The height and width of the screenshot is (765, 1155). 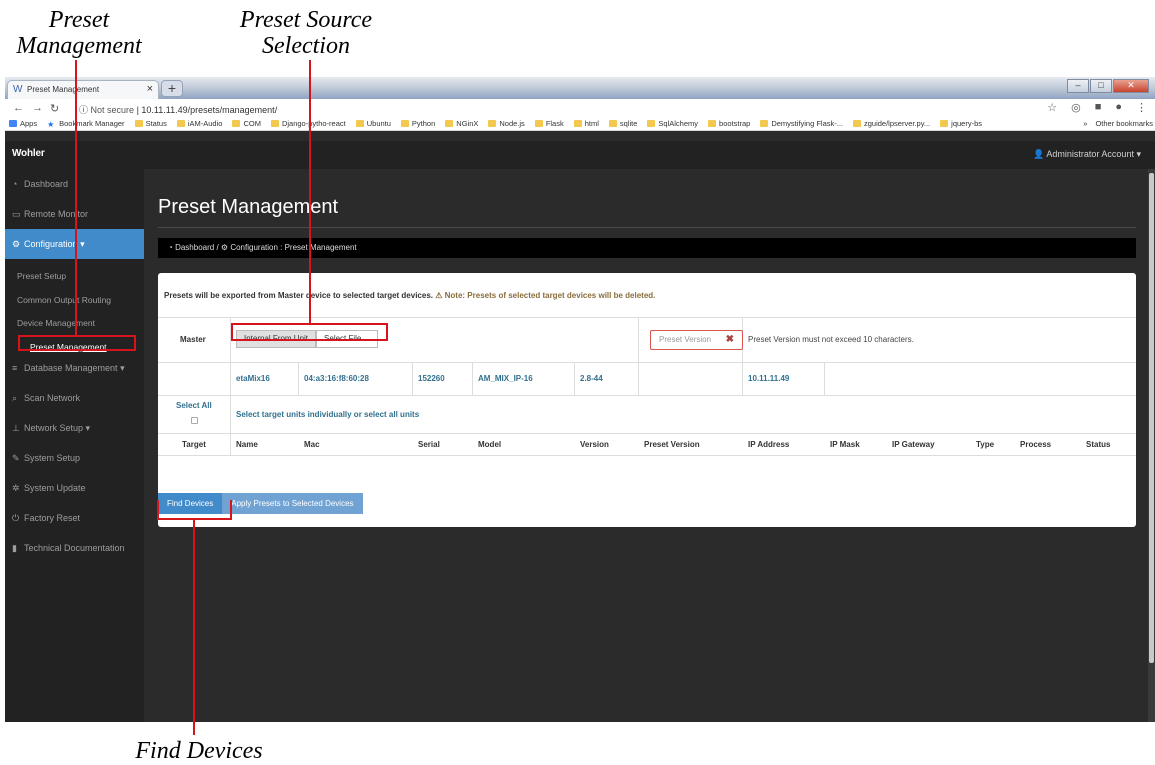 What do you see at coordinates (28, 153) in the screenshot?
I see `wohler-logo: Wohler` at bounding box center [28, 153].